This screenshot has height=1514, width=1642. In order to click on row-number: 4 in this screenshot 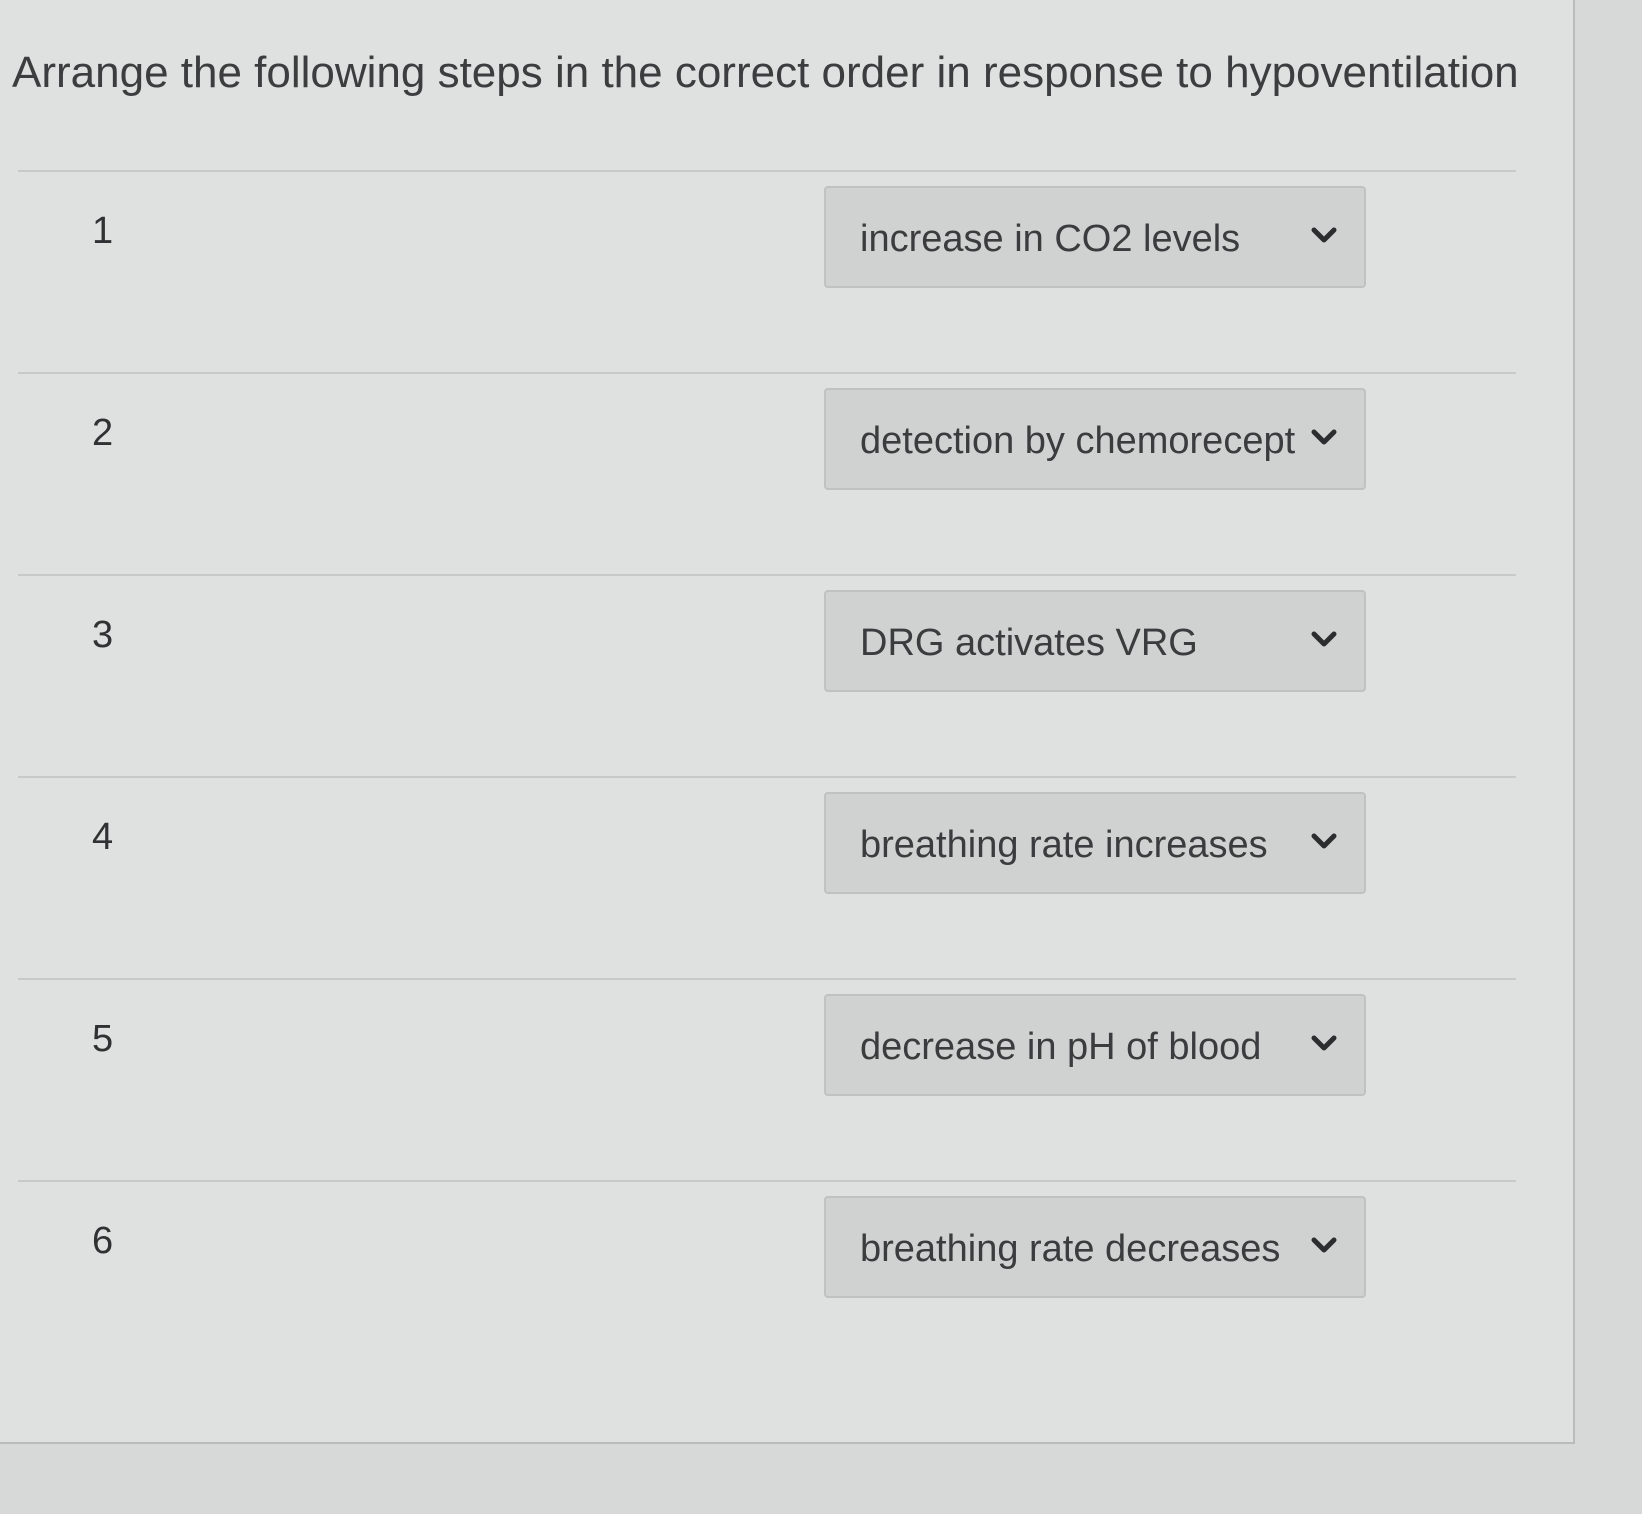, I will do `click(103, 837)`.